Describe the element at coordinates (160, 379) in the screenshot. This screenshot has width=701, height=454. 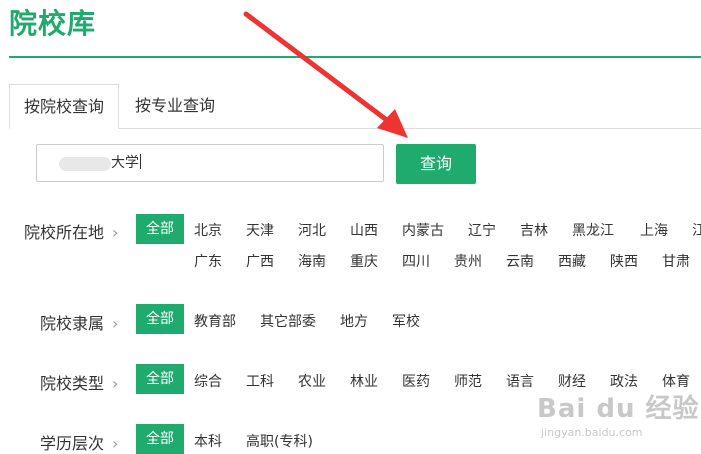
I see `type-all-button: 全部` at that location.